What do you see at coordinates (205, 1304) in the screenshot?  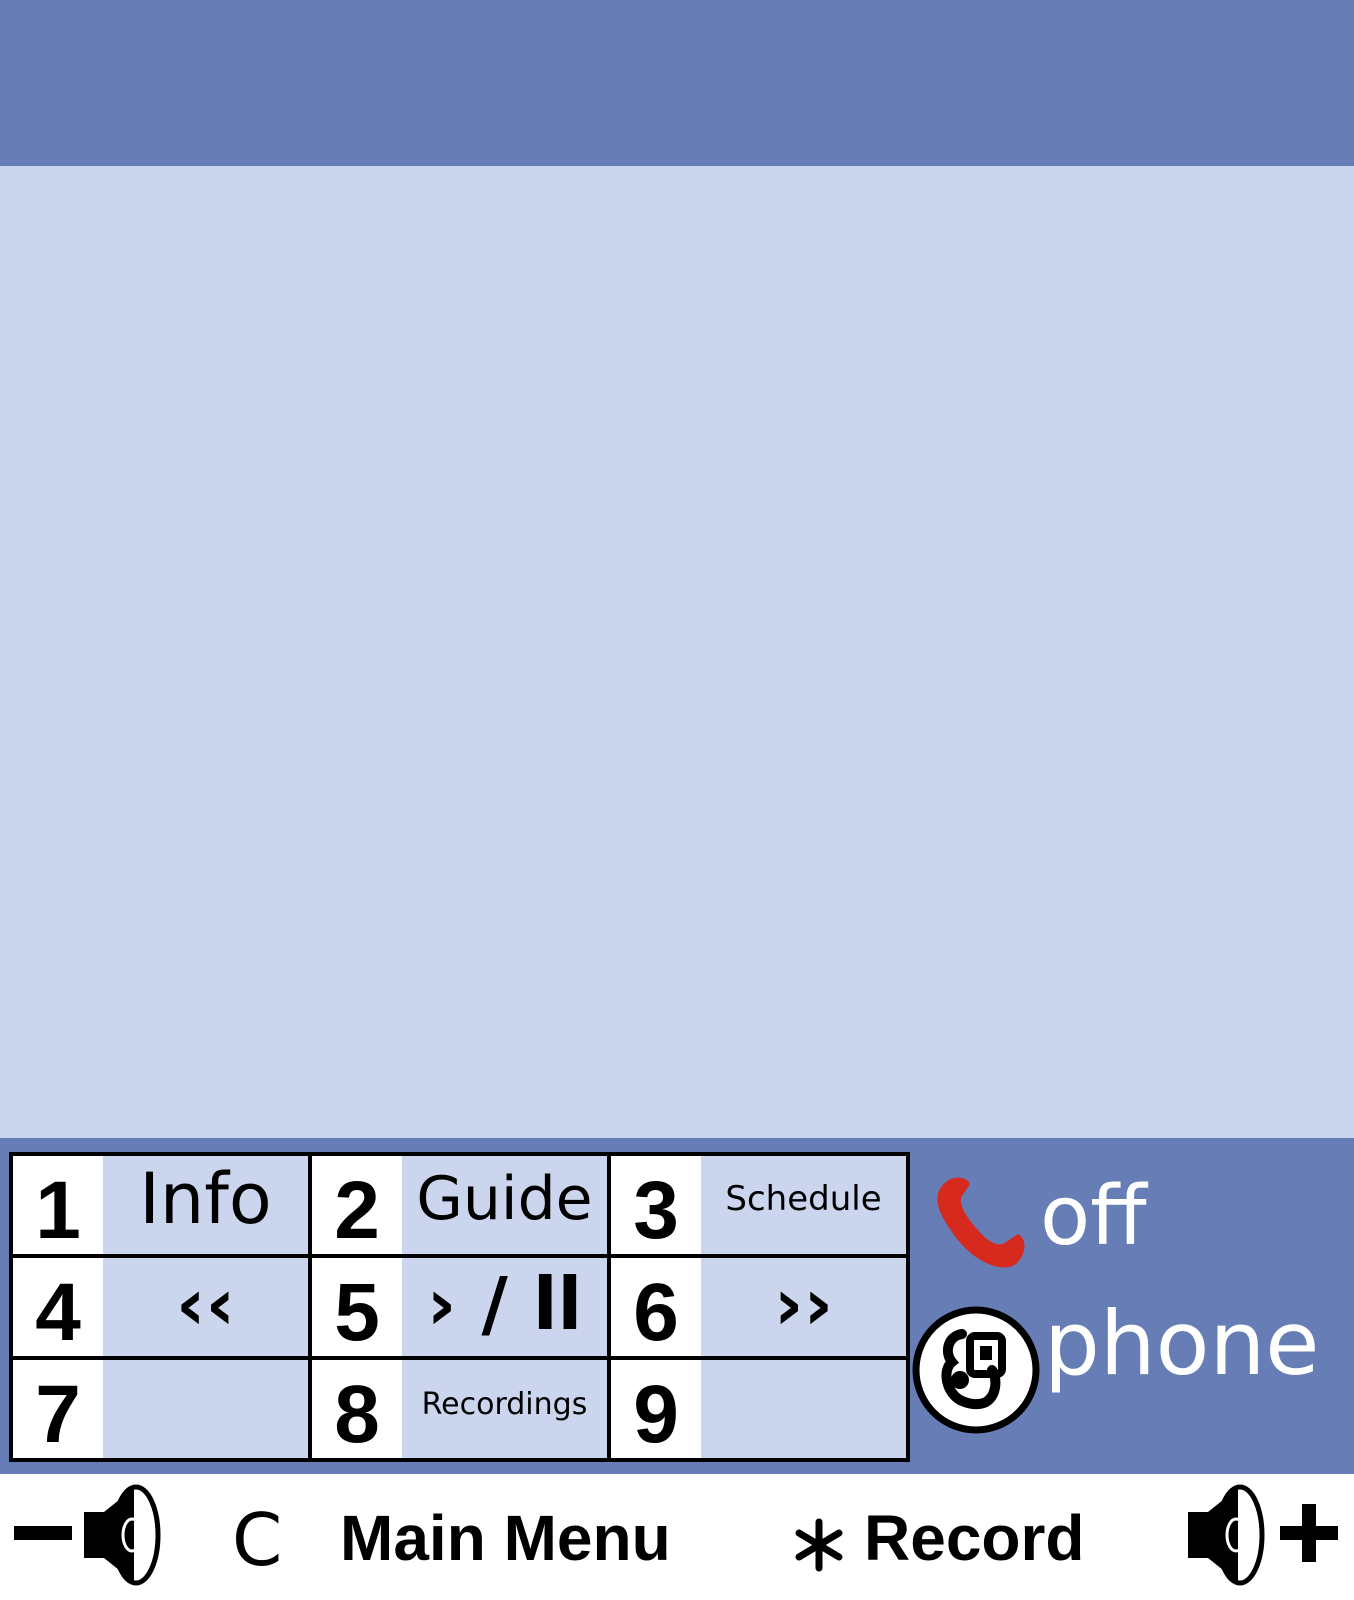 I see `rewind-icon: ‹‹` at bounding box center [205, 1304].